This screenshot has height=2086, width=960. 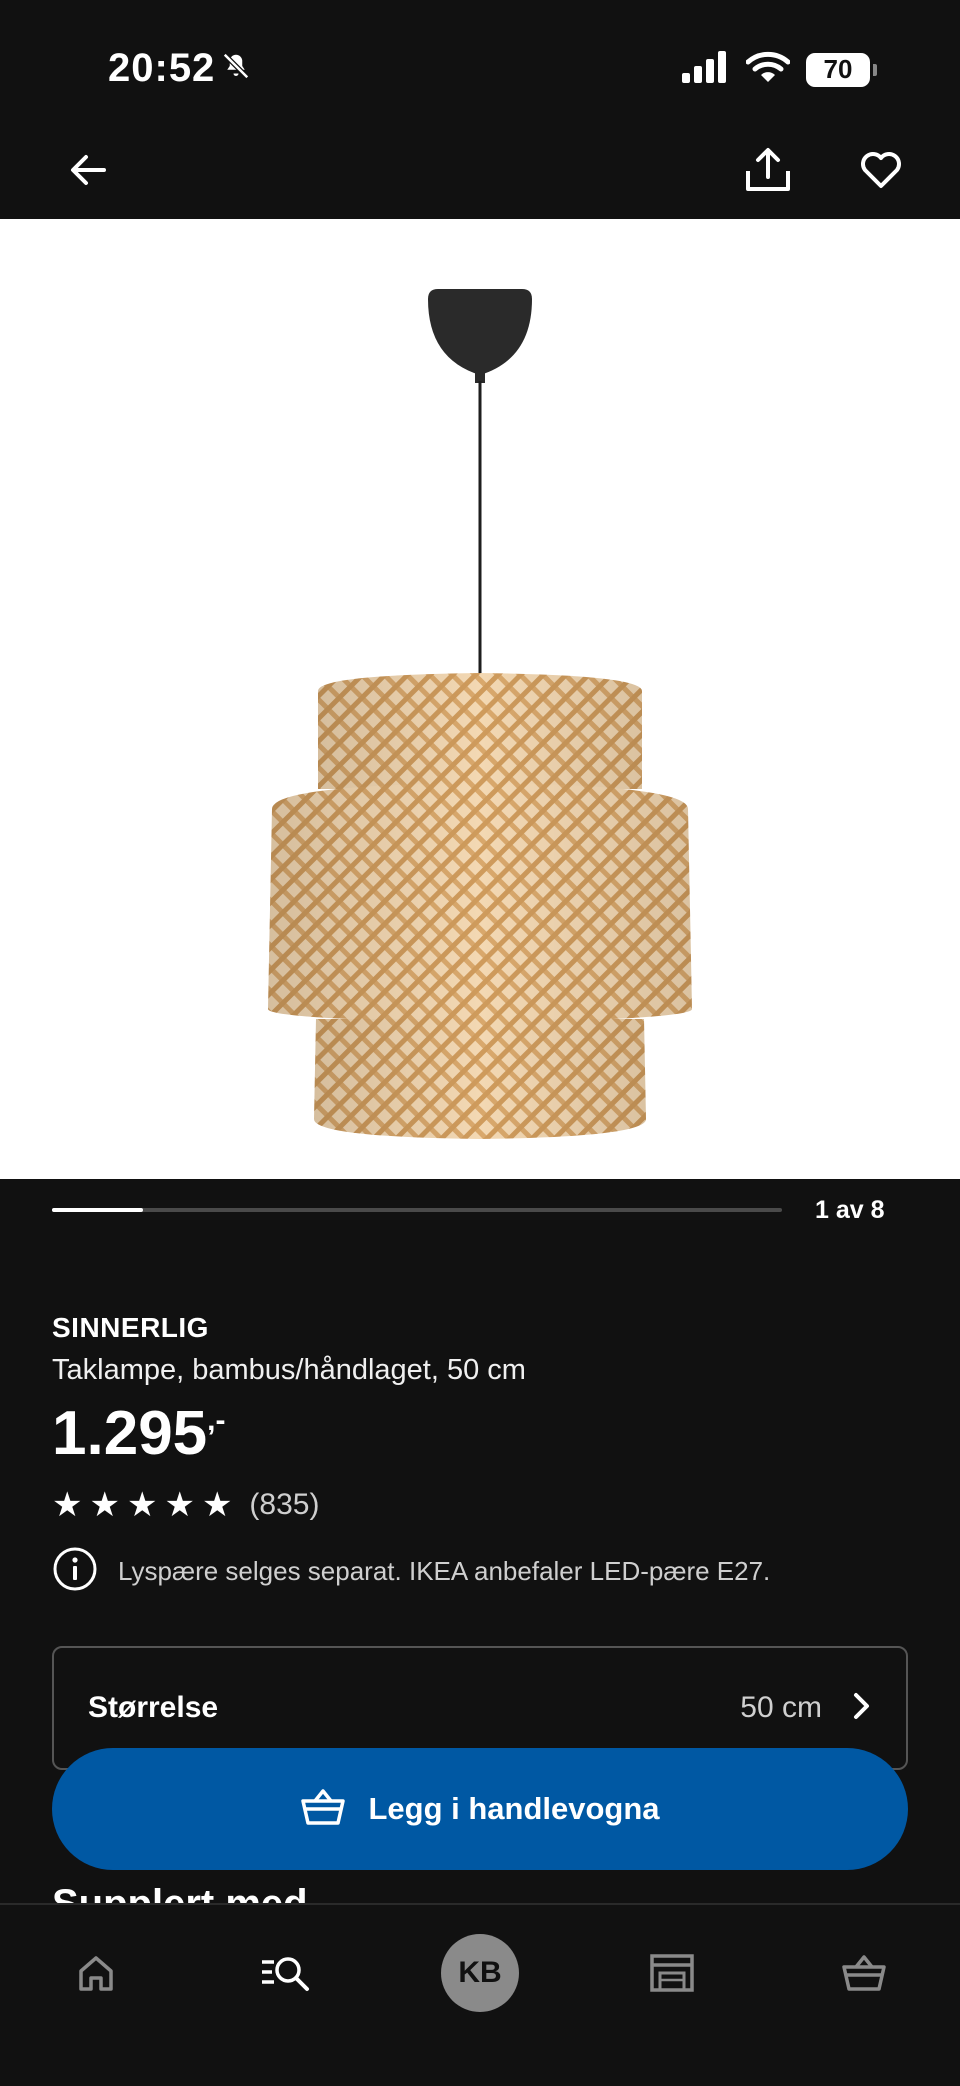 I want to click on avatar: KB, so click(x=480, y=1973).